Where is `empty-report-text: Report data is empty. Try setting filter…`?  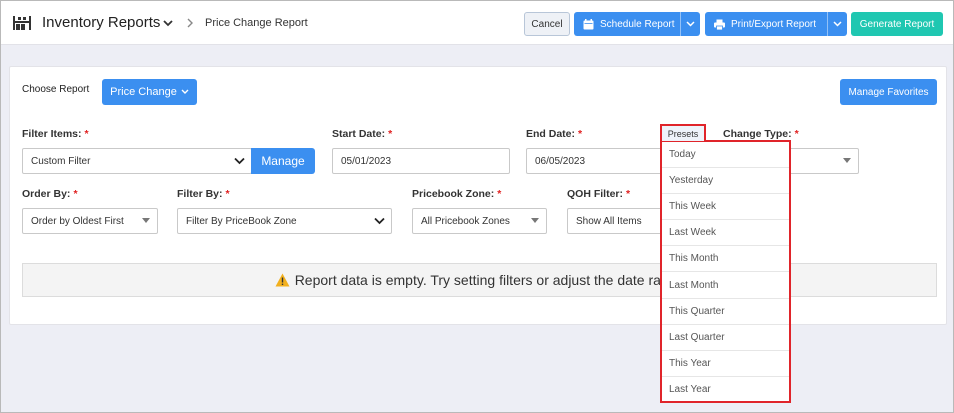
empty-report-text: Report data is empty. Try setting filter… is located at coordinates (489, 280).